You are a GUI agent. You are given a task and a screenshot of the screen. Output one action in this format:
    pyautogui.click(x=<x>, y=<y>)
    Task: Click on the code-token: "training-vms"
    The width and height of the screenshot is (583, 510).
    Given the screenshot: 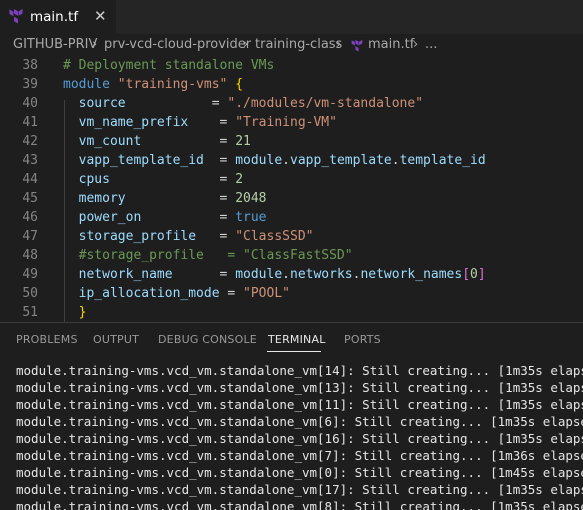 What is the action you would take?
    pyautogui.click(x=172, y=84)
    